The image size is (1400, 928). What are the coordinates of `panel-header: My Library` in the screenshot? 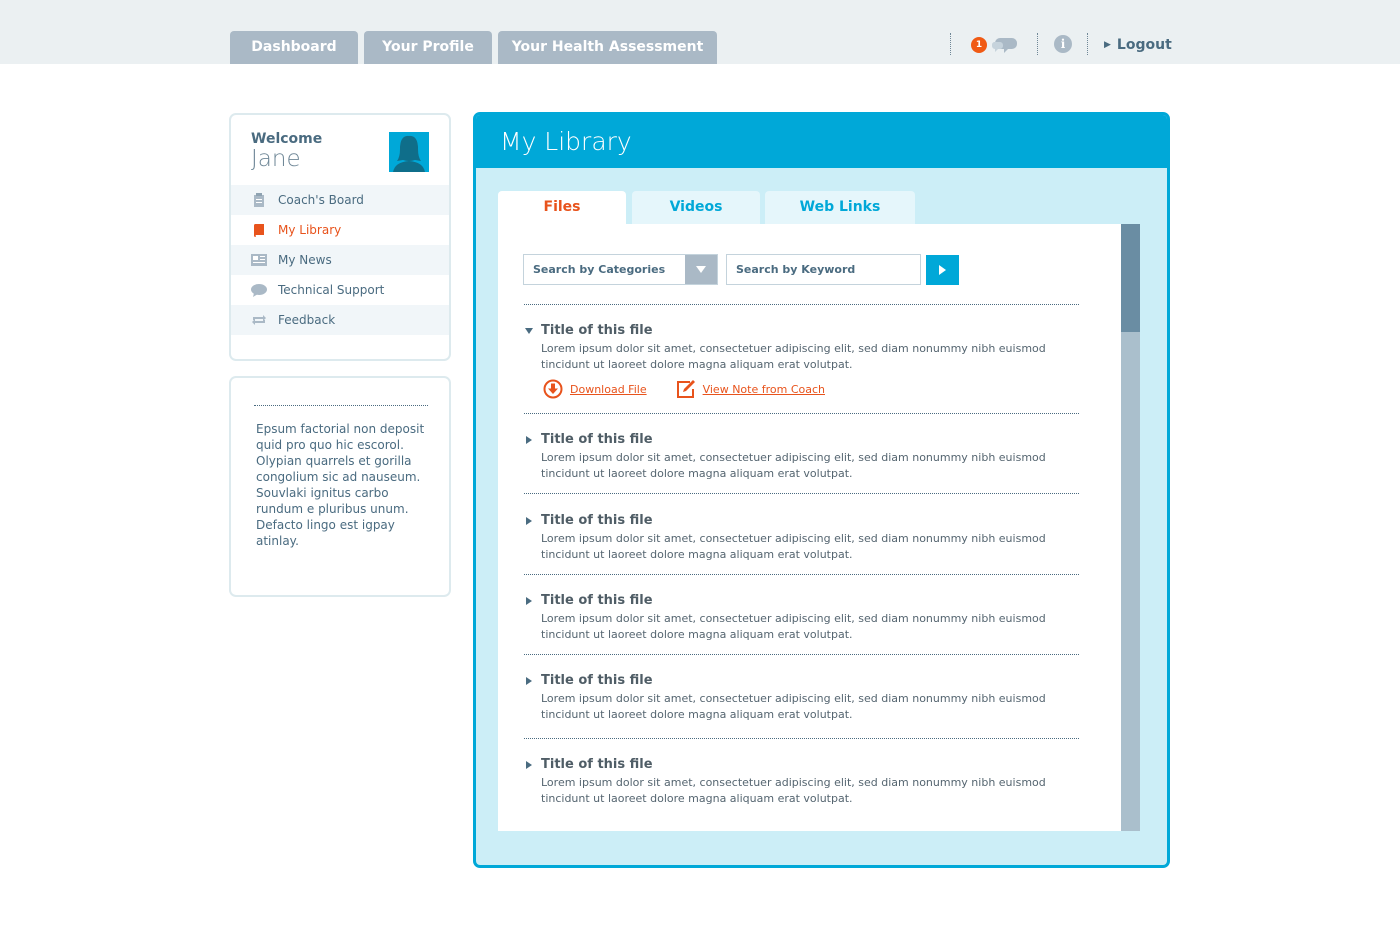 It's located at (821, 141).